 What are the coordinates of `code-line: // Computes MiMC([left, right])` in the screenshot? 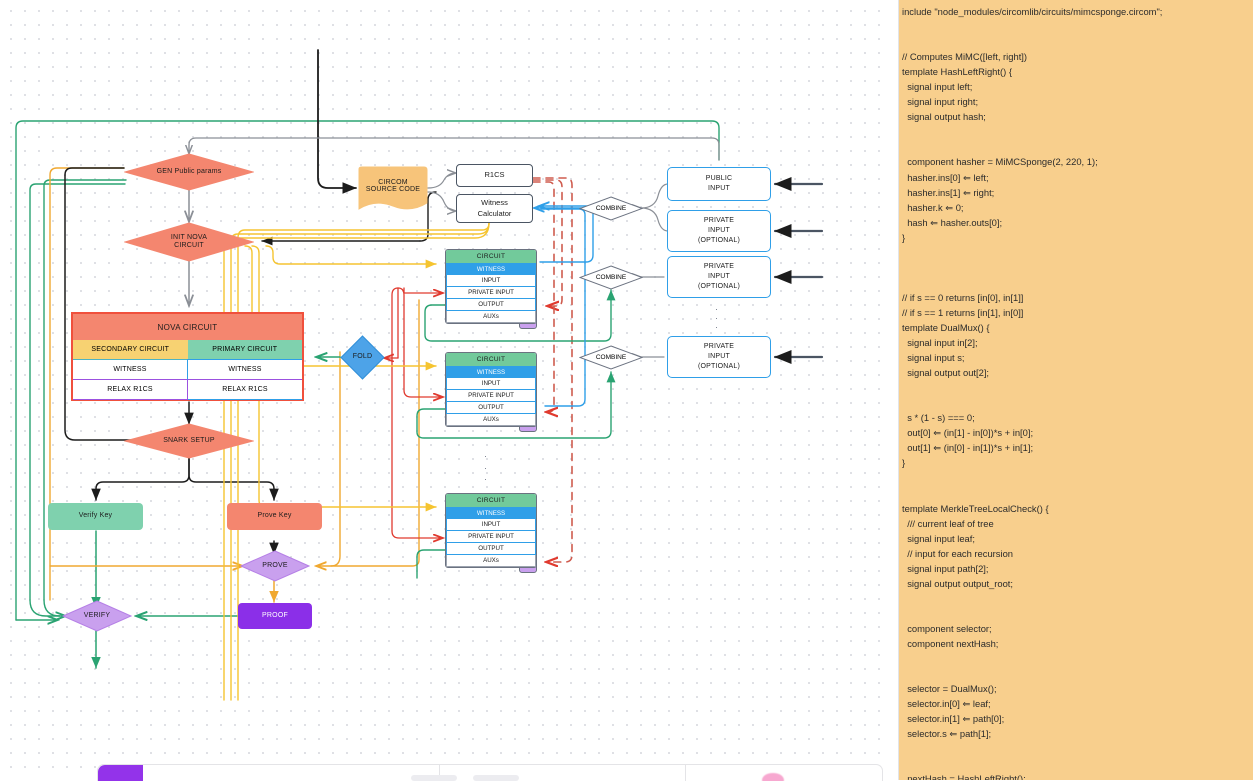 It's located at (965, 57).